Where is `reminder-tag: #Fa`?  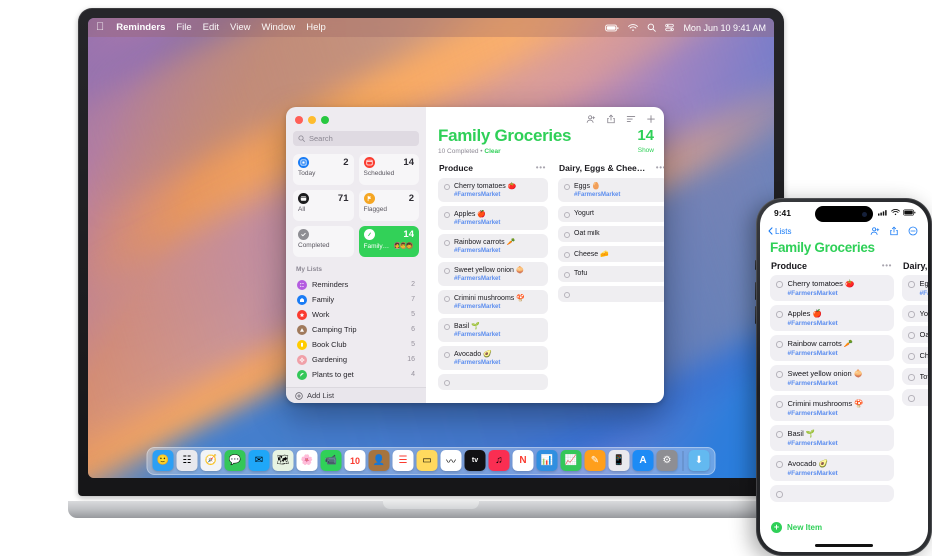
reminder-tag: #Fa is located at coordinates (924, 293).